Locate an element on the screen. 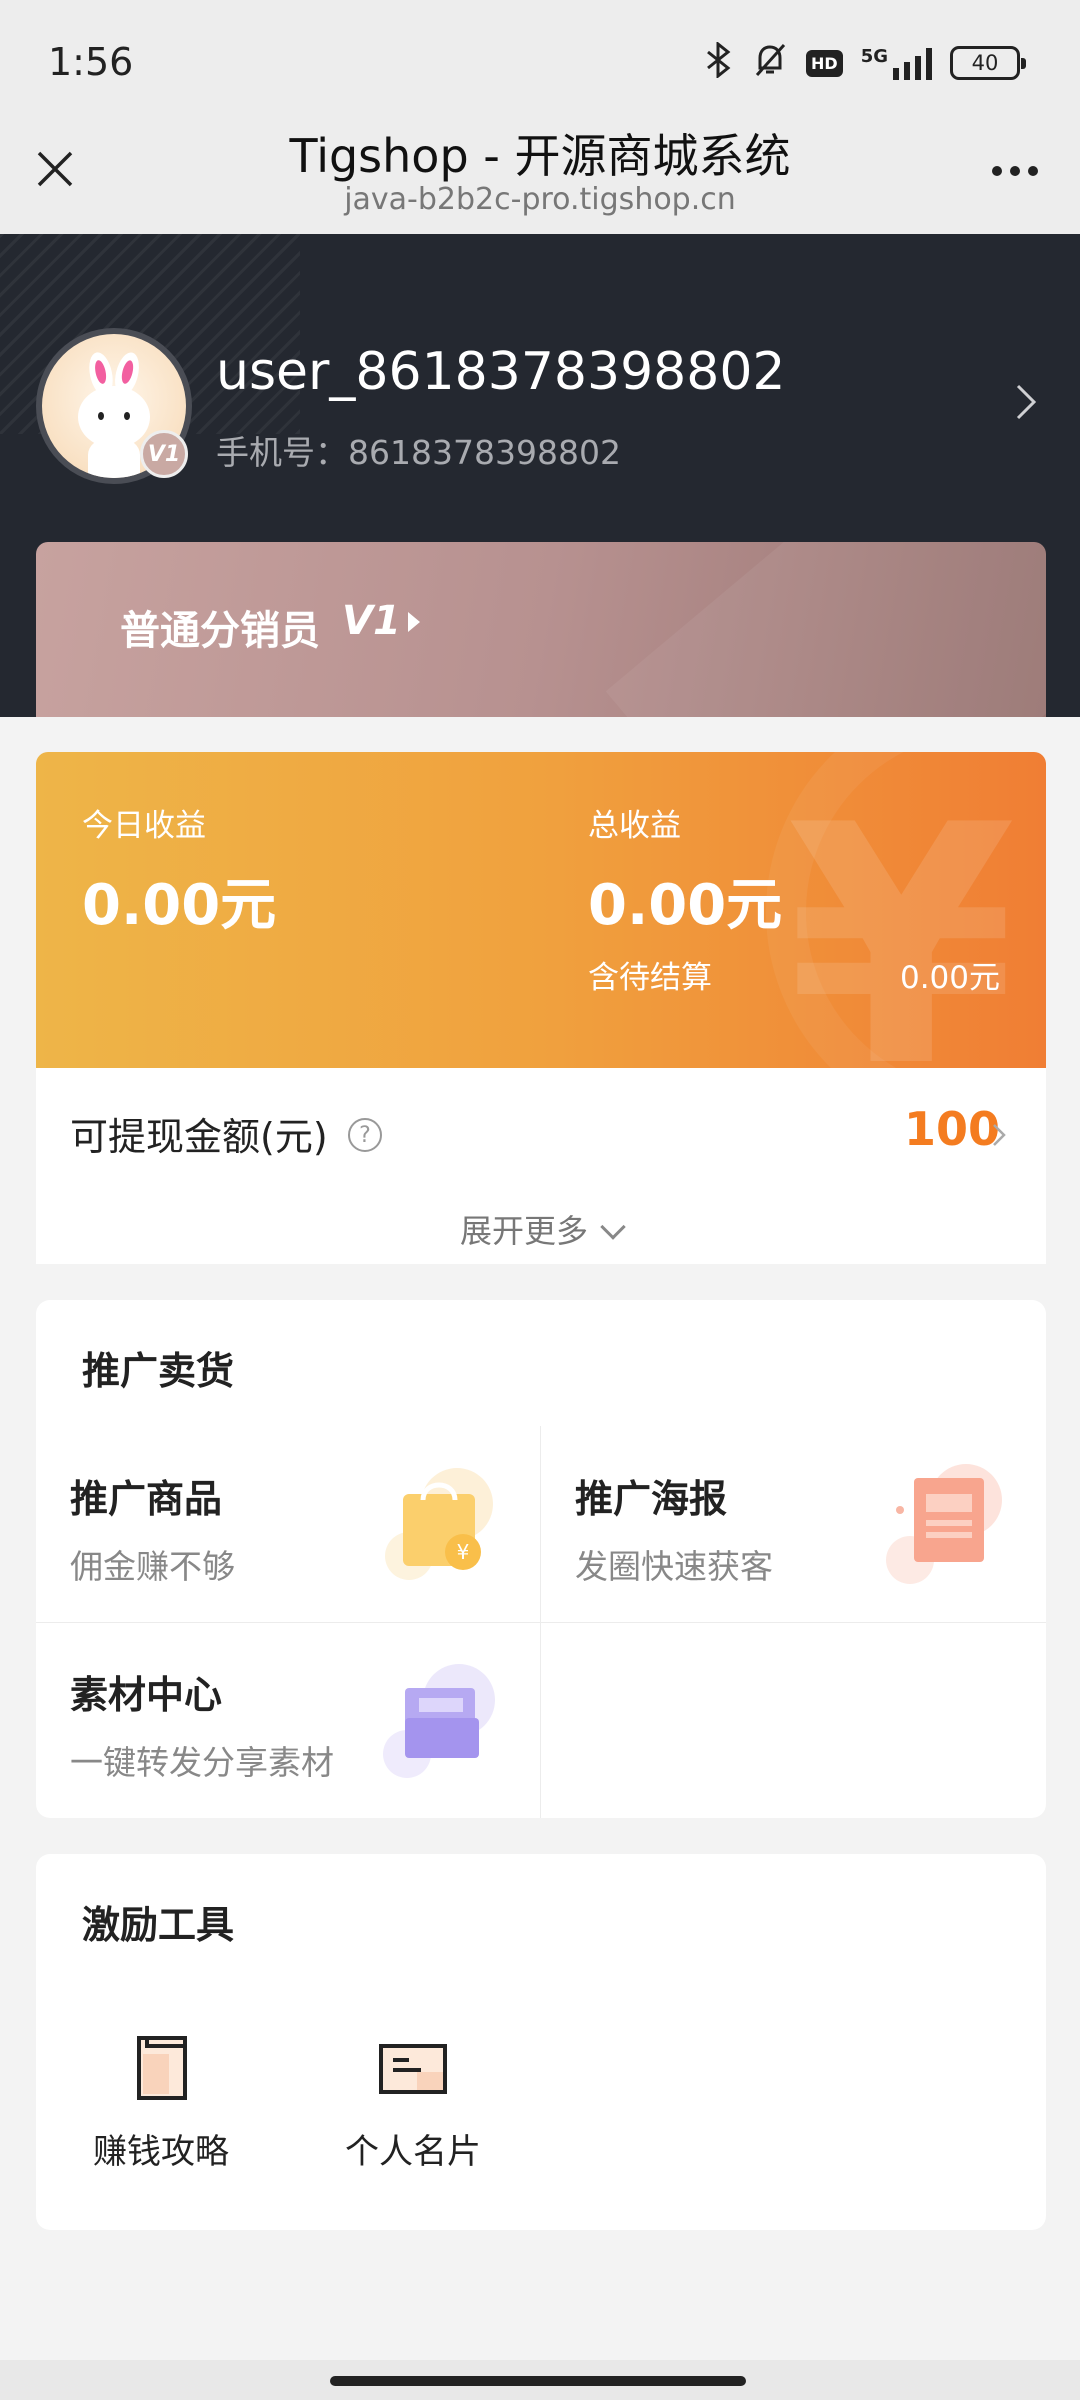 The width and height of the screenshot is (1080, 2400). level-label: 普通分销员 is located at coordinates (220, 631).